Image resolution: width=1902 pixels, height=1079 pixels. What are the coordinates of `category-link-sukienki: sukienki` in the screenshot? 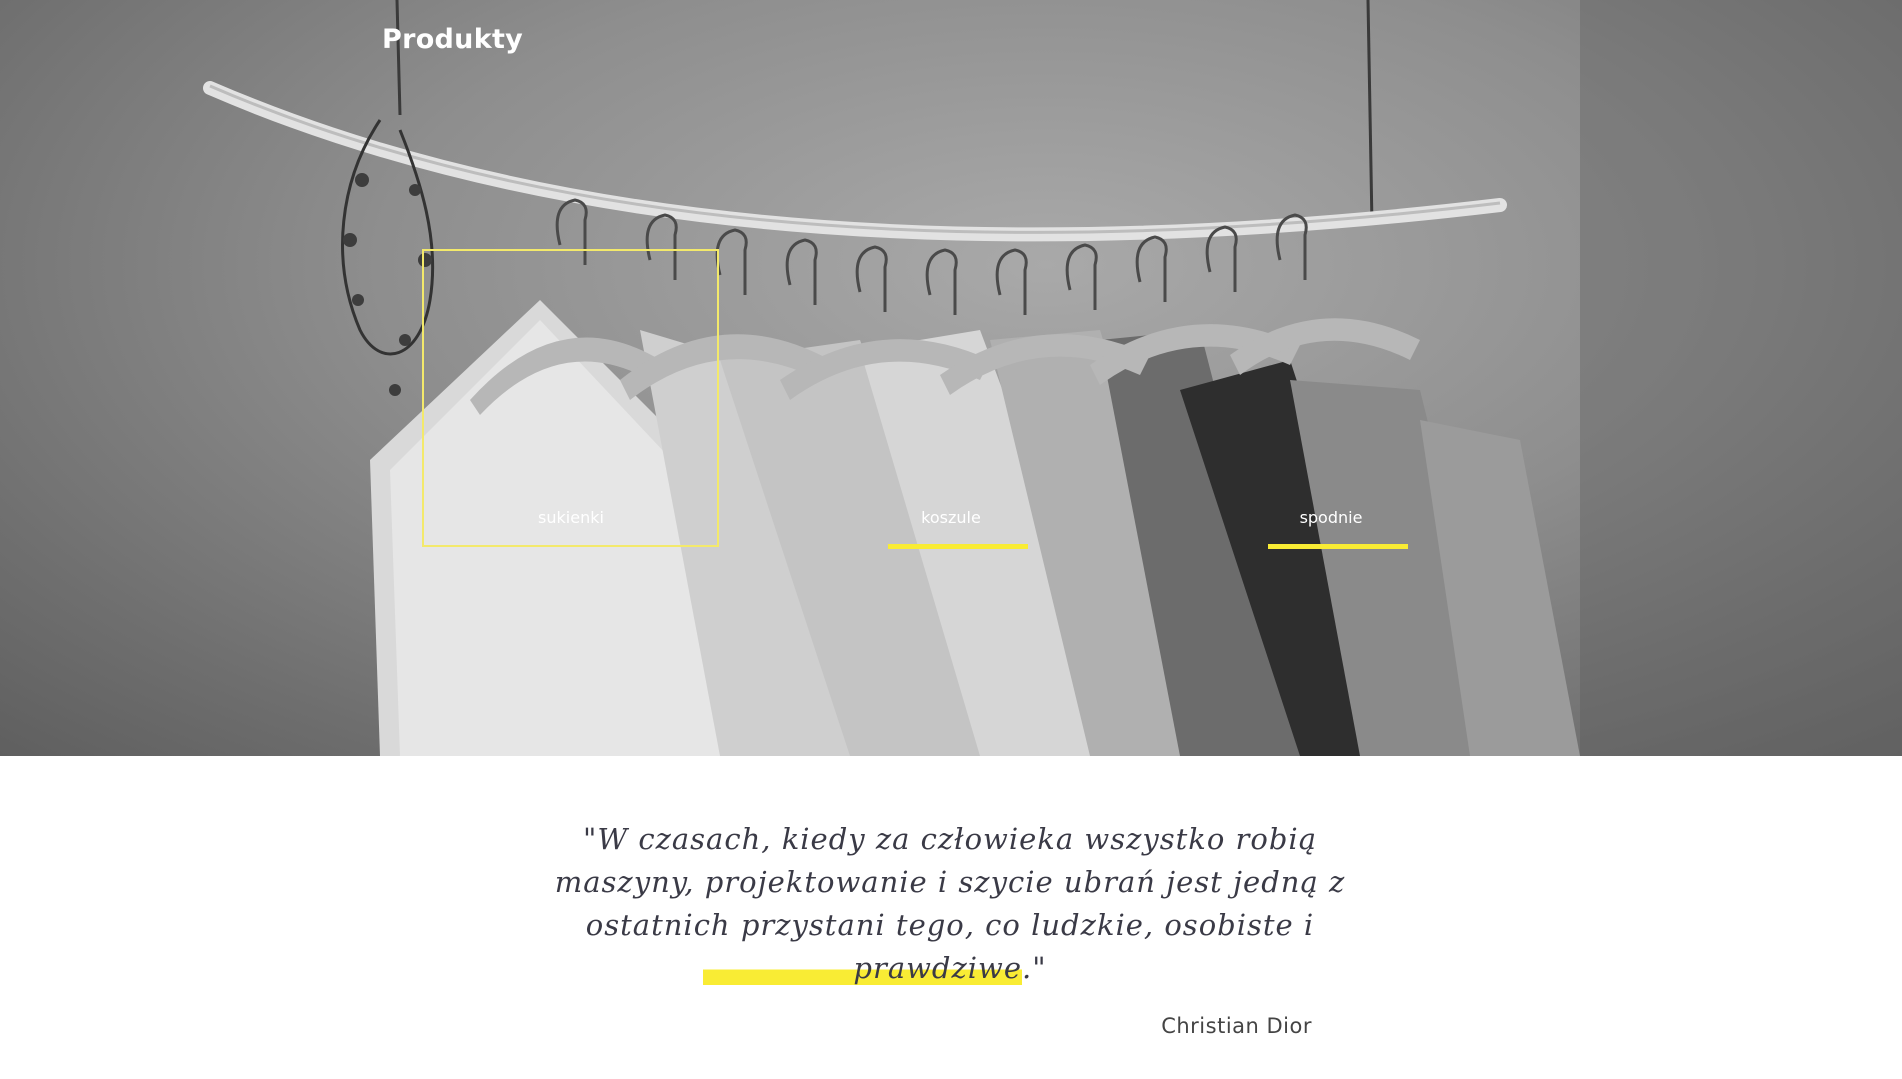 It's located at (571, 517).